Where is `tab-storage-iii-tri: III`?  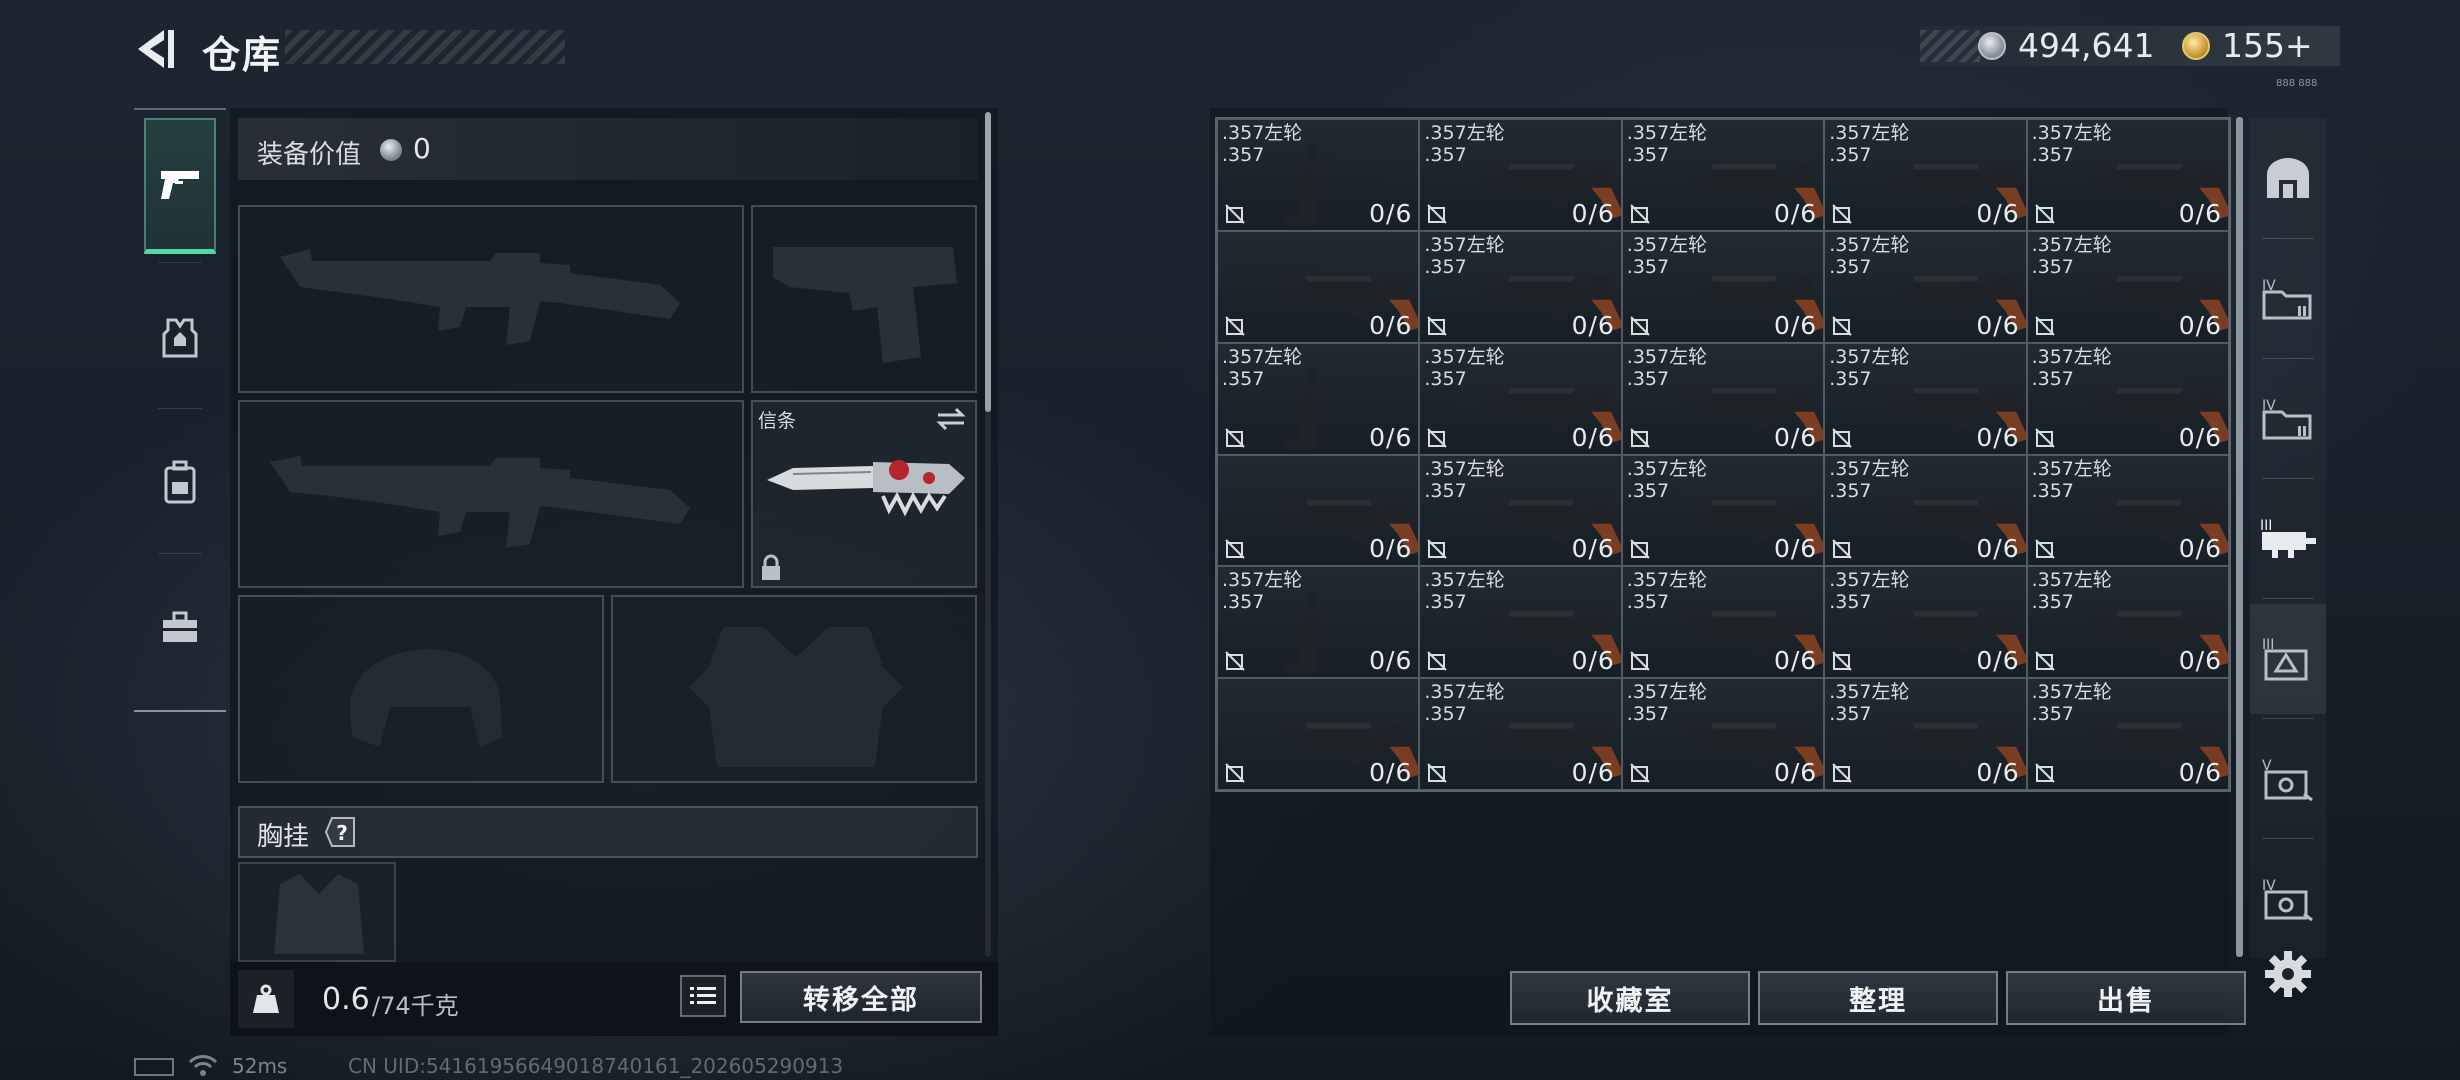
tab-storage-iii-tri: III is located at coordinates (2288, 659).